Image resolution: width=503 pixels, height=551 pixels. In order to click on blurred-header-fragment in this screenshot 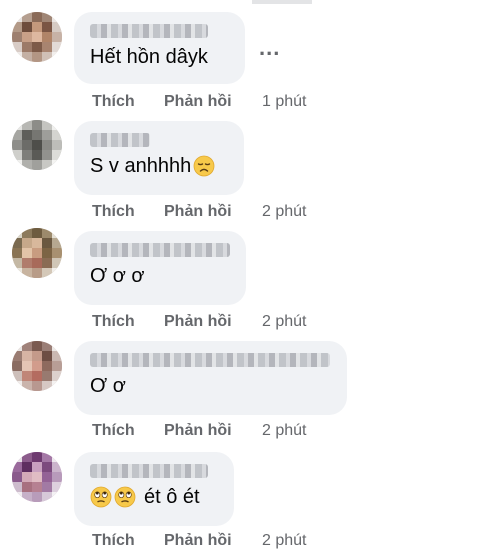, I will do `click(282, 2)`.